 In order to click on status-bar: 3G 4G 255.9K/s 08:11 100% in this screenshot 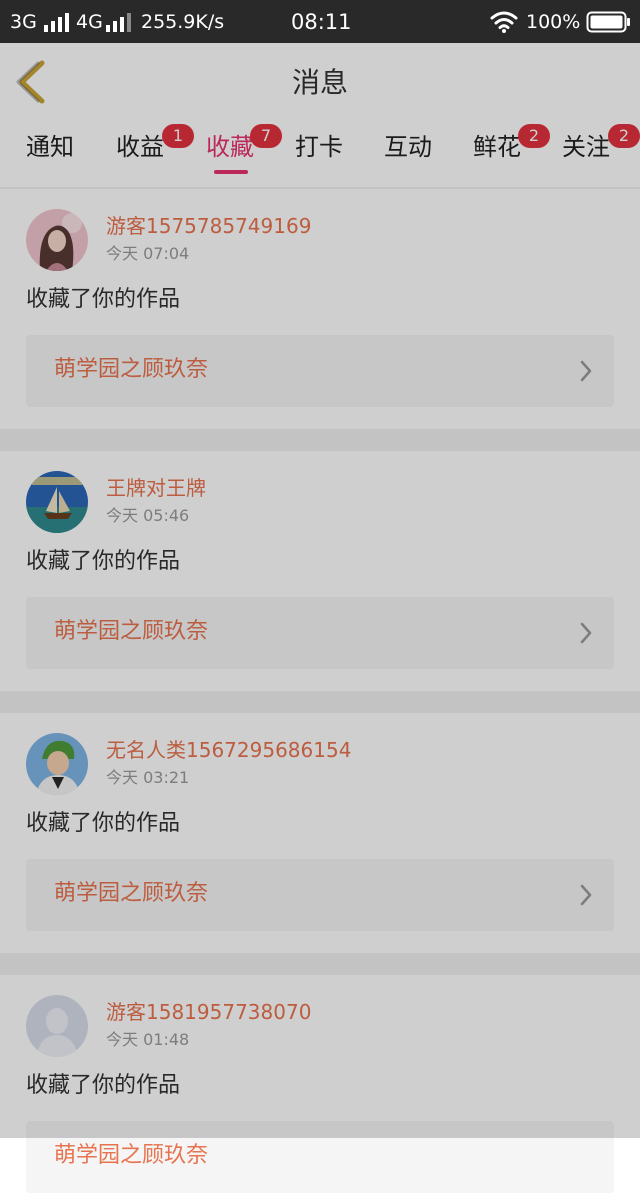, I will do `click(320, 21)`.